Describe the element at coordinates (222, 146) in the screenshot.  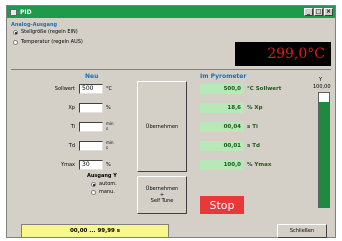
I see `pyro-td-value: 00,01` at that location.